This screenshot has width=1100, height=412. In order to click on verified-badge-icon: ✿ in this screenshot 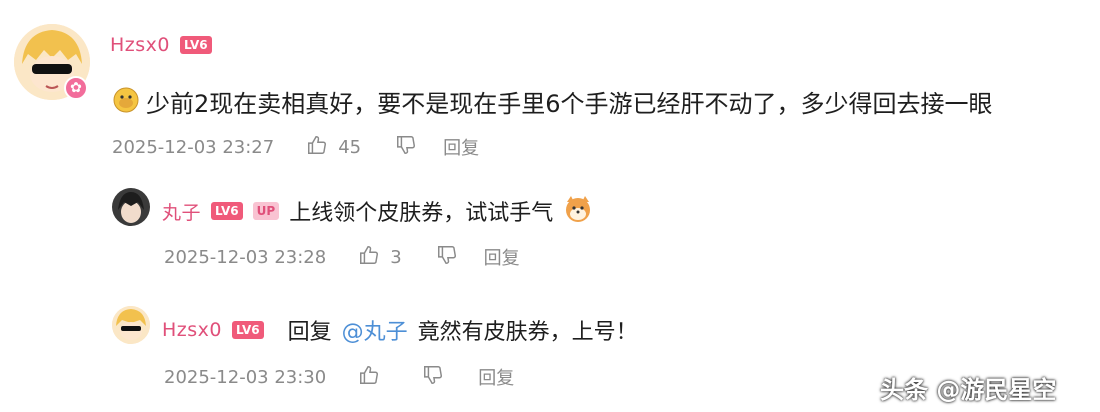, I will do `click(76, 88)`.